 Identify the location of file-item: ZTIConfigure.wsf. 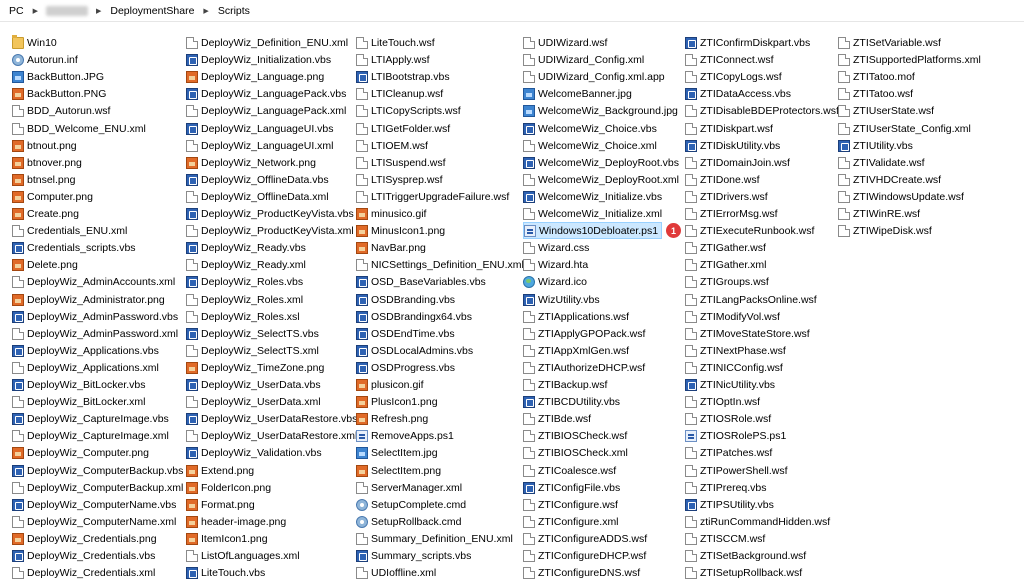
(572, 504).